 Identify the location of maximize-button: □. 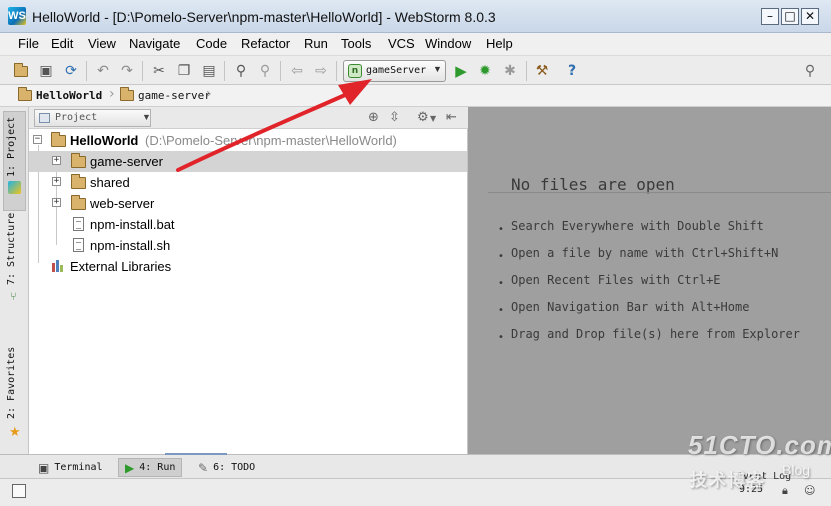
(790, 16).